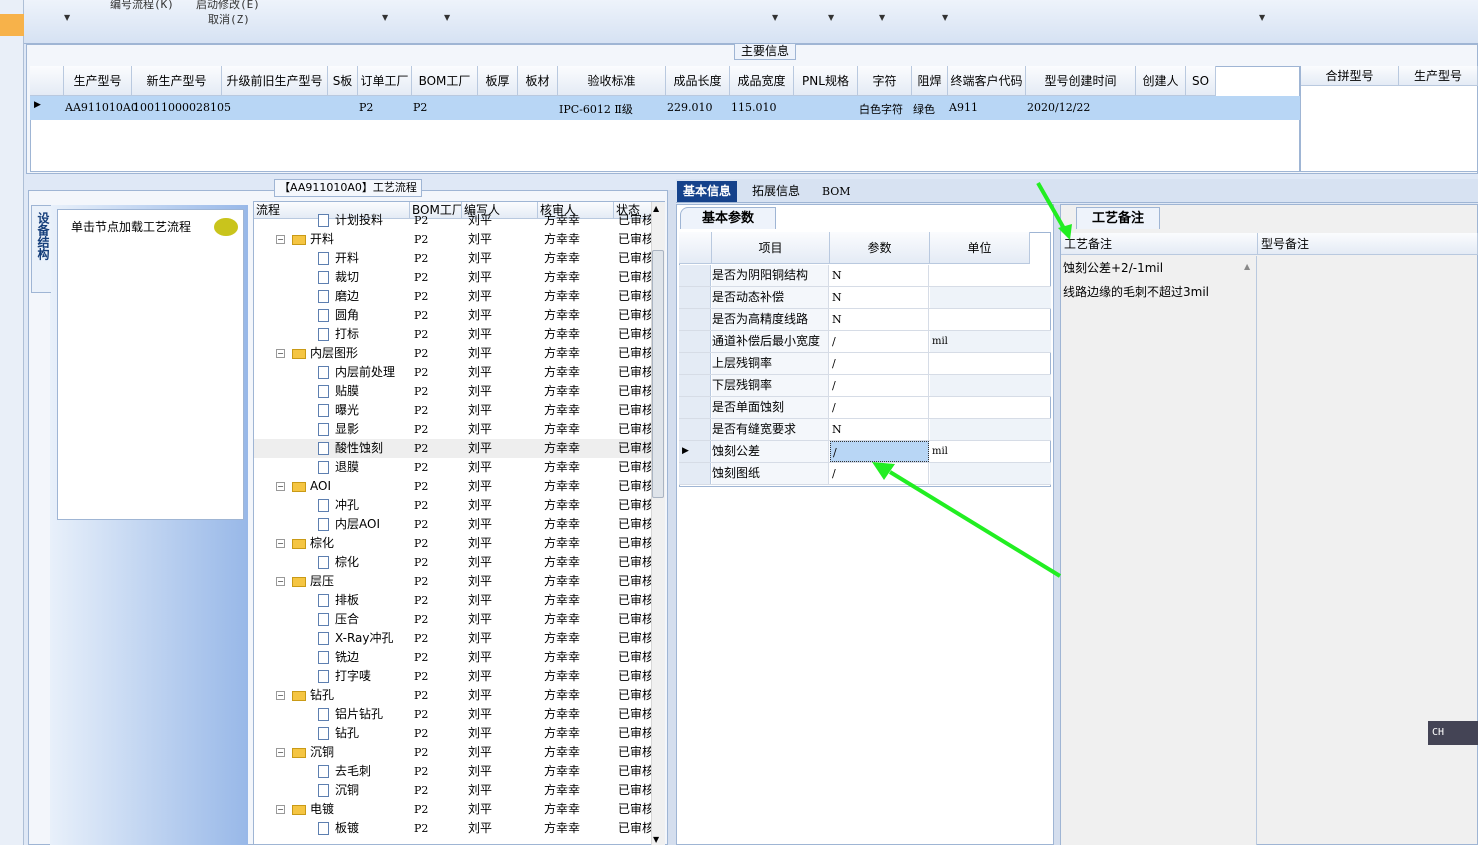 This screenshot has height=845, width=1478. I want to click on flow-scrollbar-thumb, so click(658, 374).